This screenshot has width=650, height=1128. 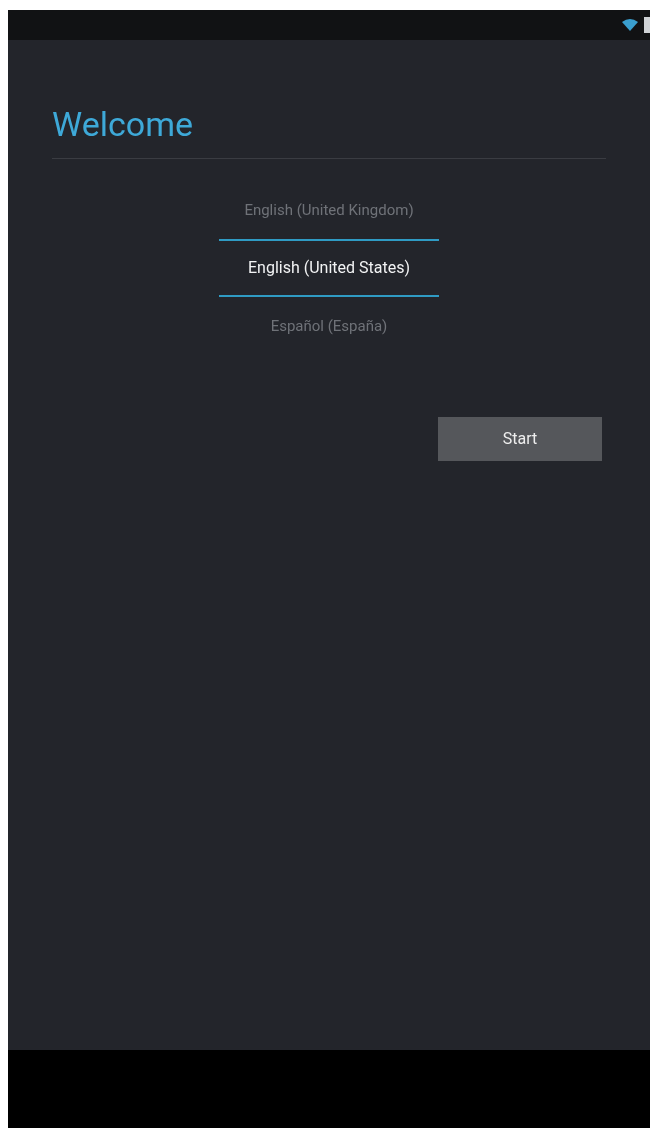 What do you see at coordinates (122, 124) in the screenshot?
I see `welcome-title: Welcome` at bounding box center [122, 124].